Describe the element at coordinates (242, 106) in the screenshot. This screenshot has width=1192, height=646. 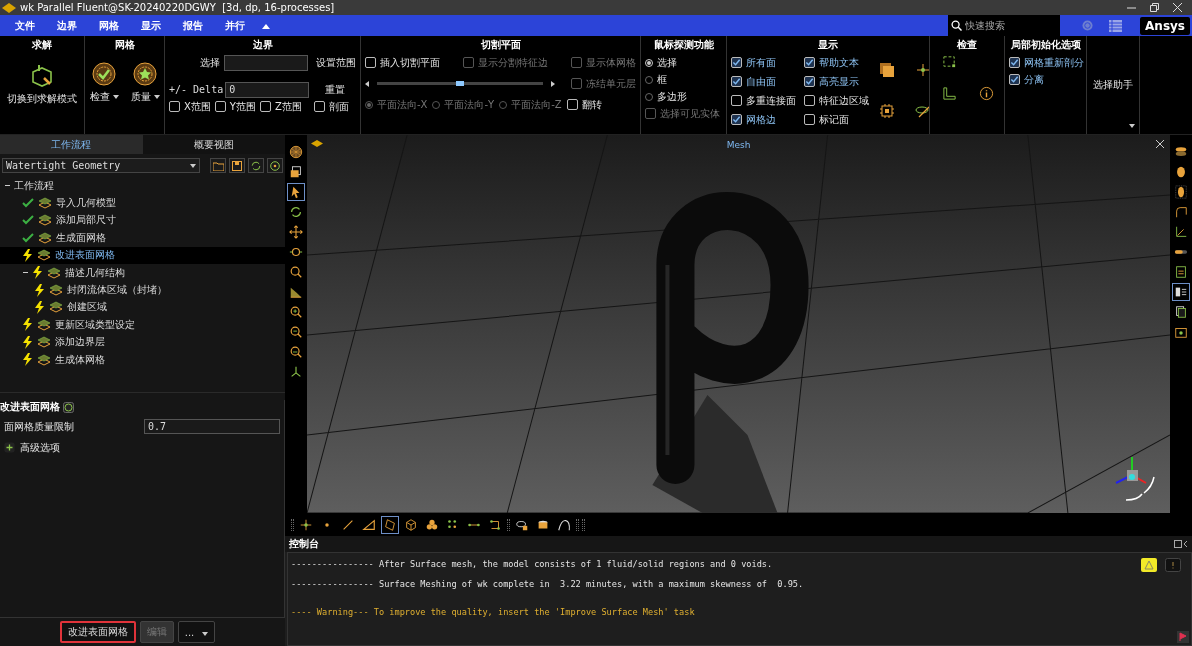
I see `checkbox-label: Y范围` at that location.